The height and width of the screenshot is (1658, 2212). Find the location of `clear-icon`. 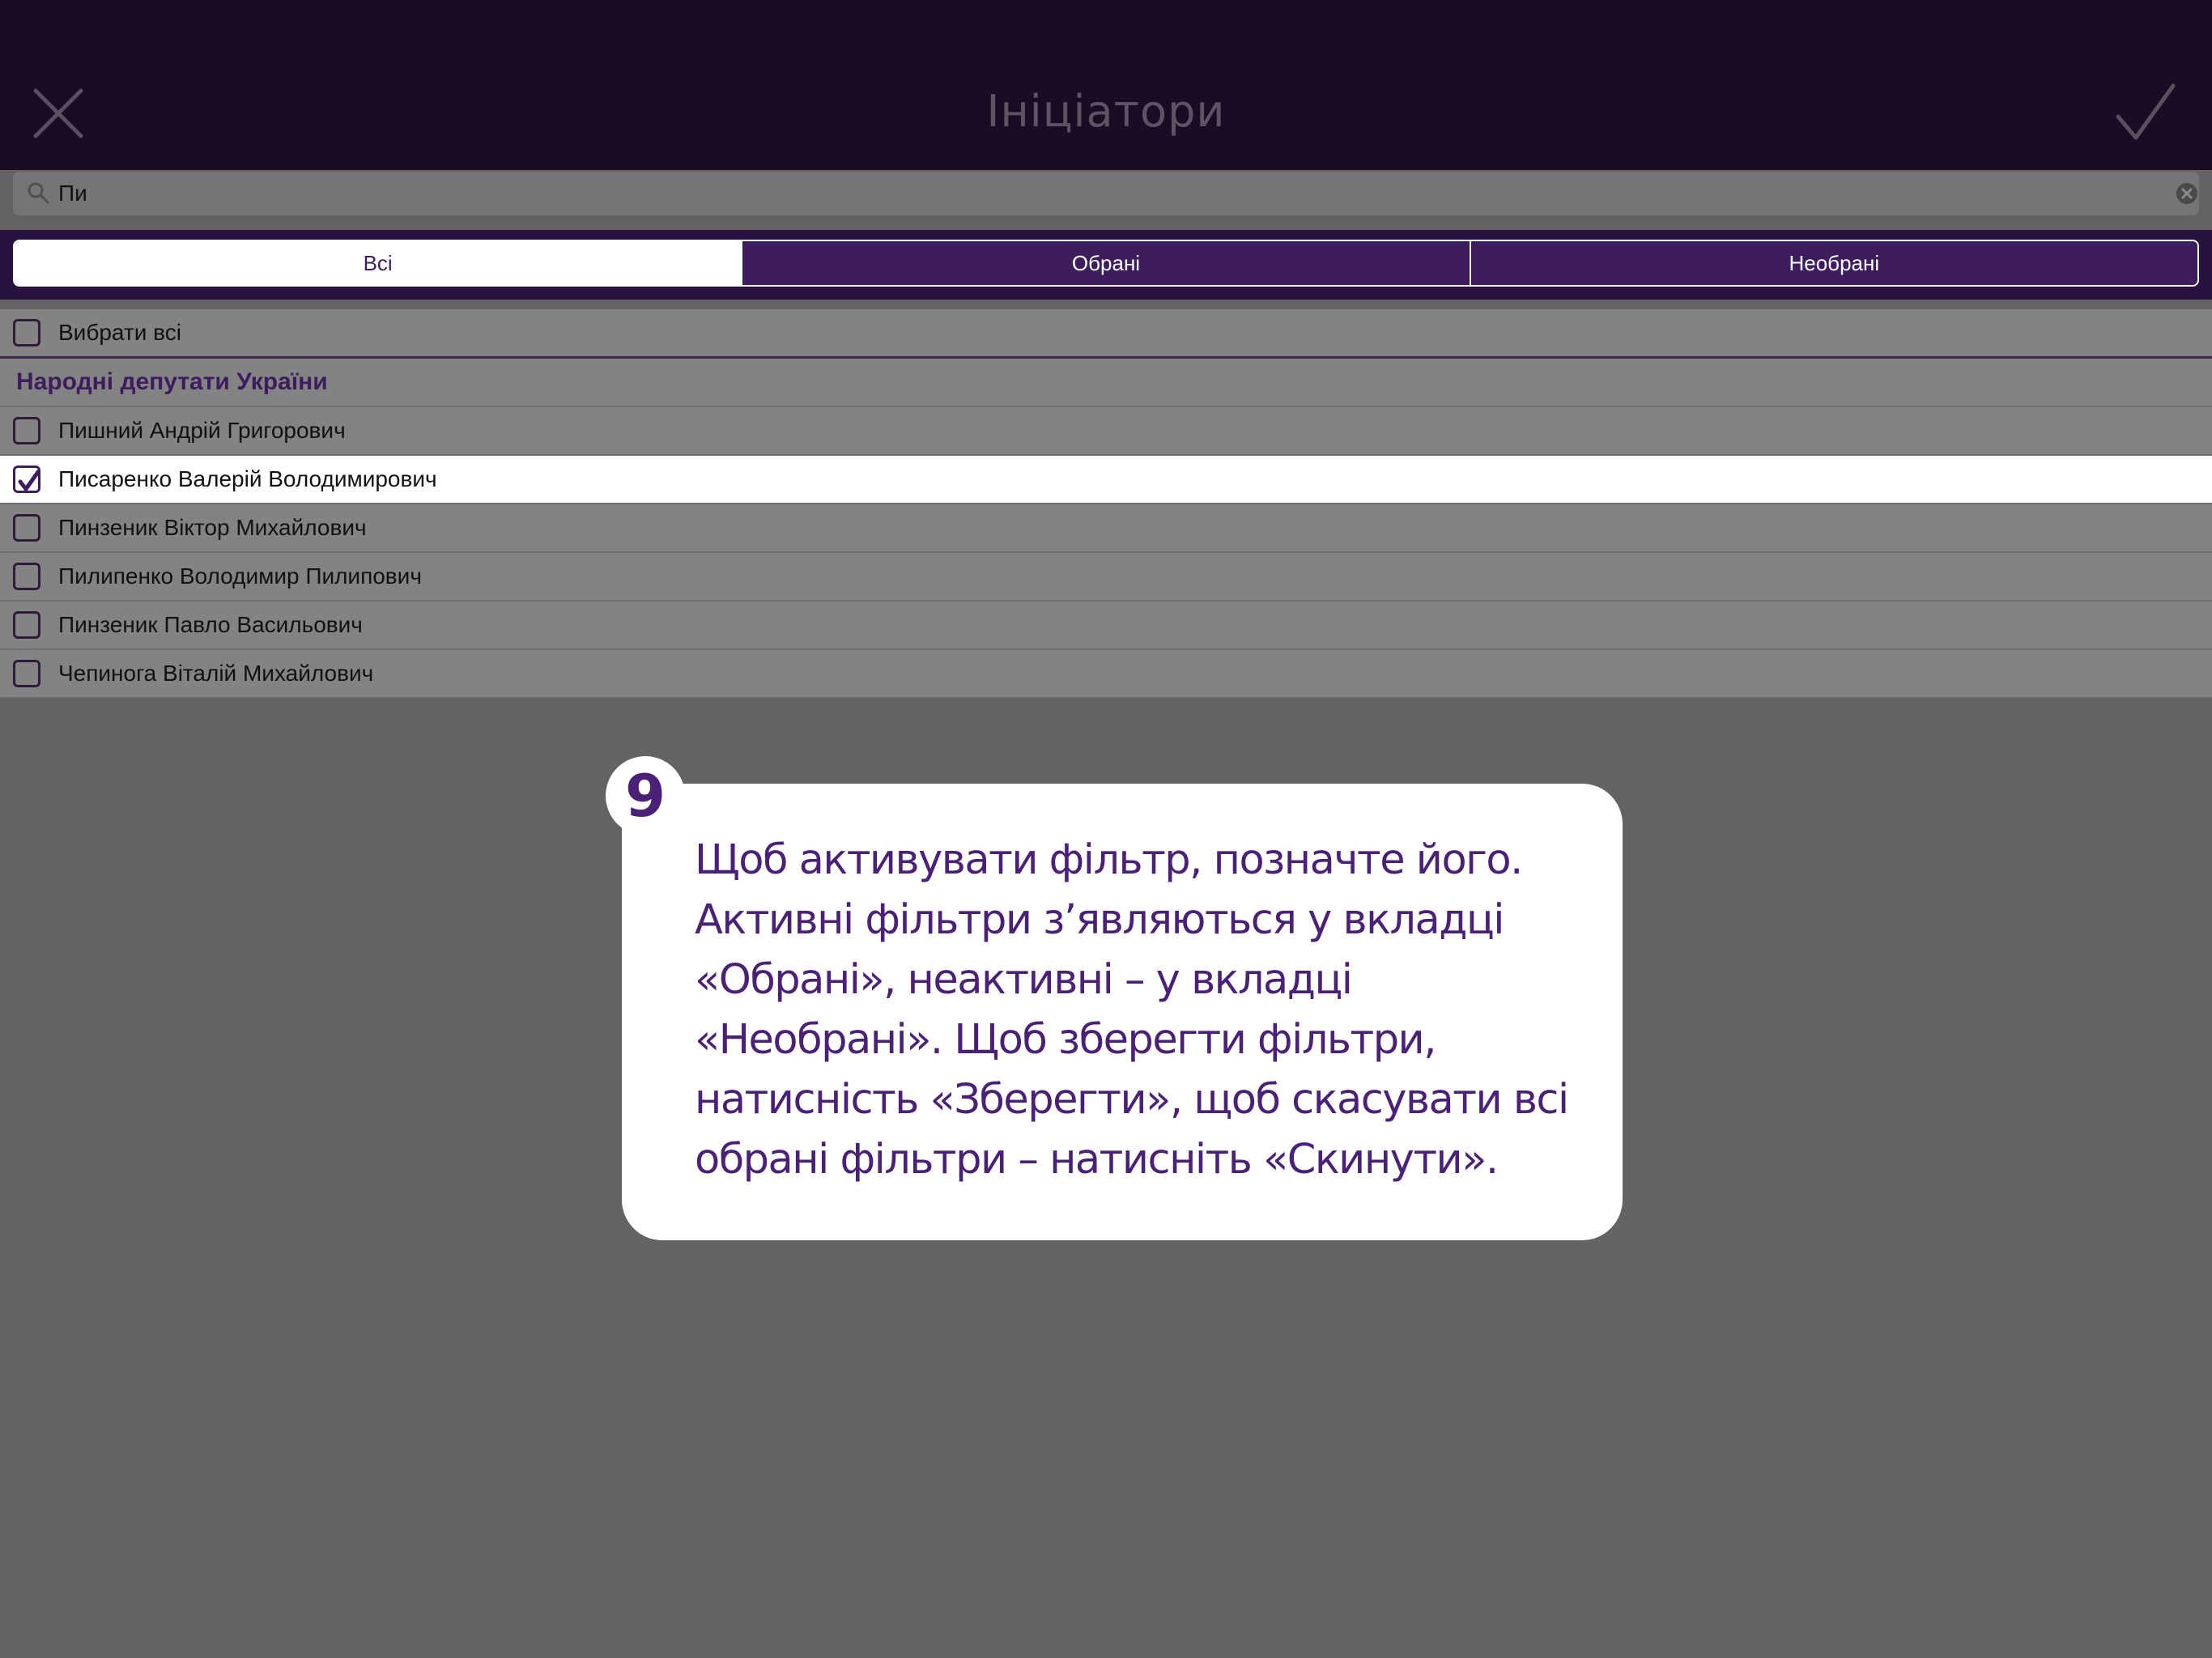

clear-icon is located at coordinates (2187, 193).